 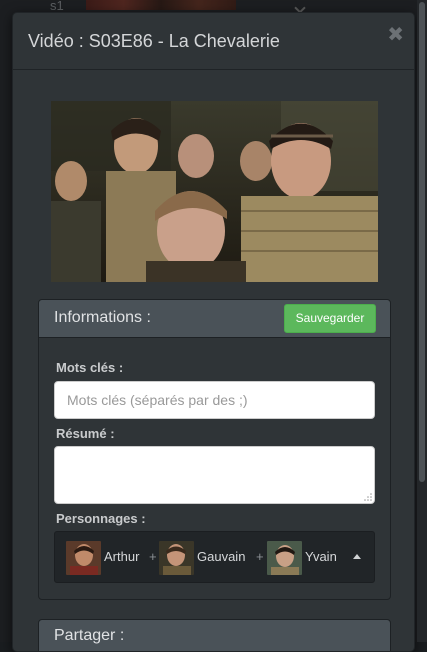 I want to click on character-tag-yvain: Yvain, so click(x=307, y=558).